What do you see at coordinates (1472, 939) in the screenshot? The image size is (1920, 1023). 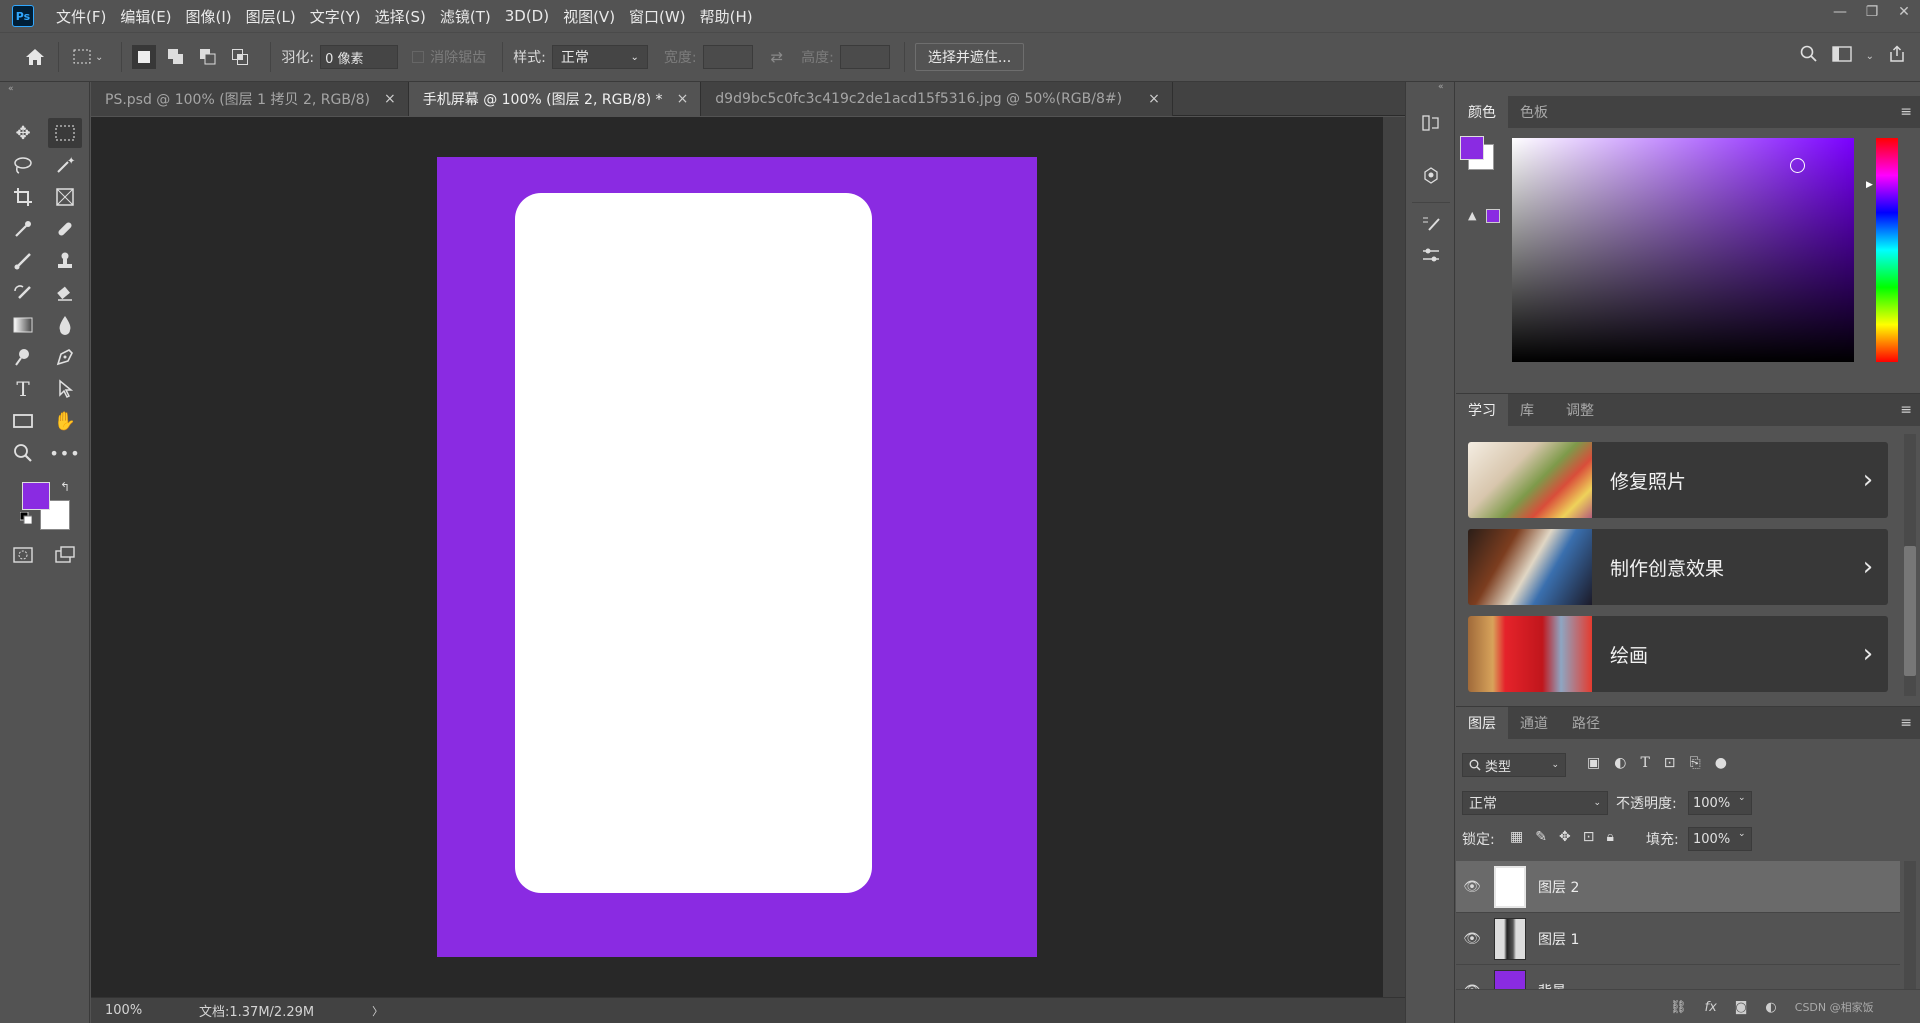 I see `visibility-eye-icon: 👁︎` at bounding box center [1472, 939].